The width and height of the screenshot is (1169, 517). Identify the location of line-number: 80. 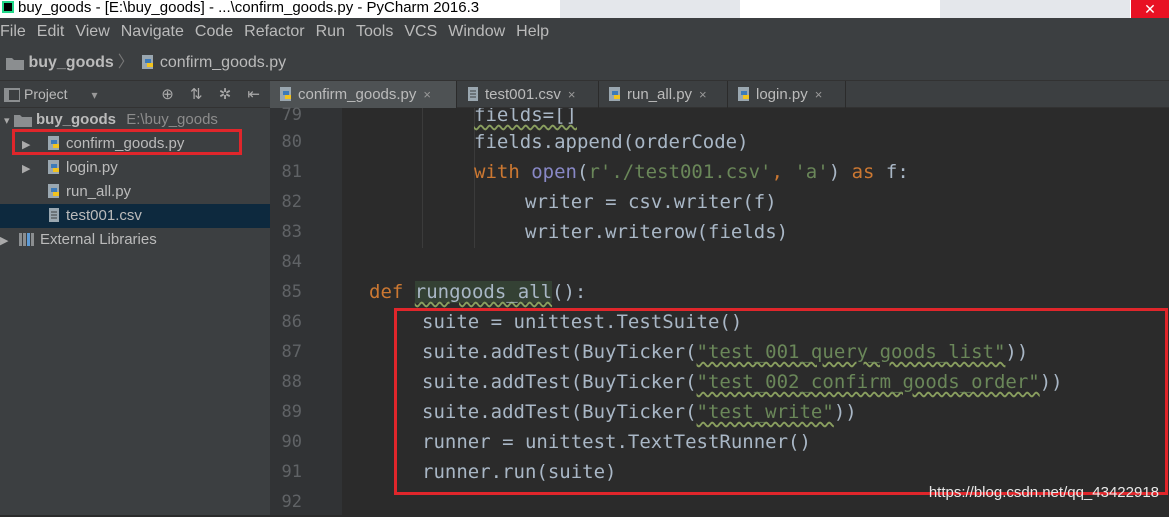
(291, 142).